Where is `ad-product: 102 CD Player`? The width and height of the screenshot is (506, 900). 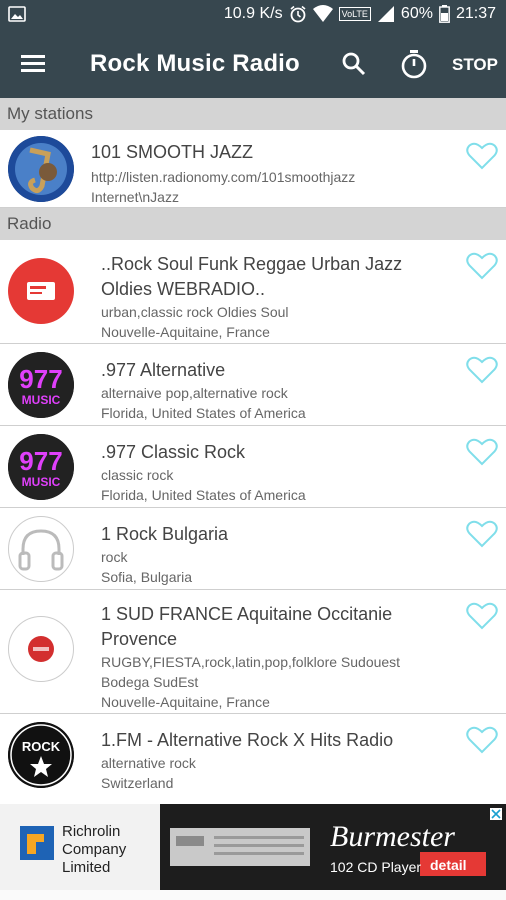
ad-product: 102 CD Player is located at coordinates (375, 867).